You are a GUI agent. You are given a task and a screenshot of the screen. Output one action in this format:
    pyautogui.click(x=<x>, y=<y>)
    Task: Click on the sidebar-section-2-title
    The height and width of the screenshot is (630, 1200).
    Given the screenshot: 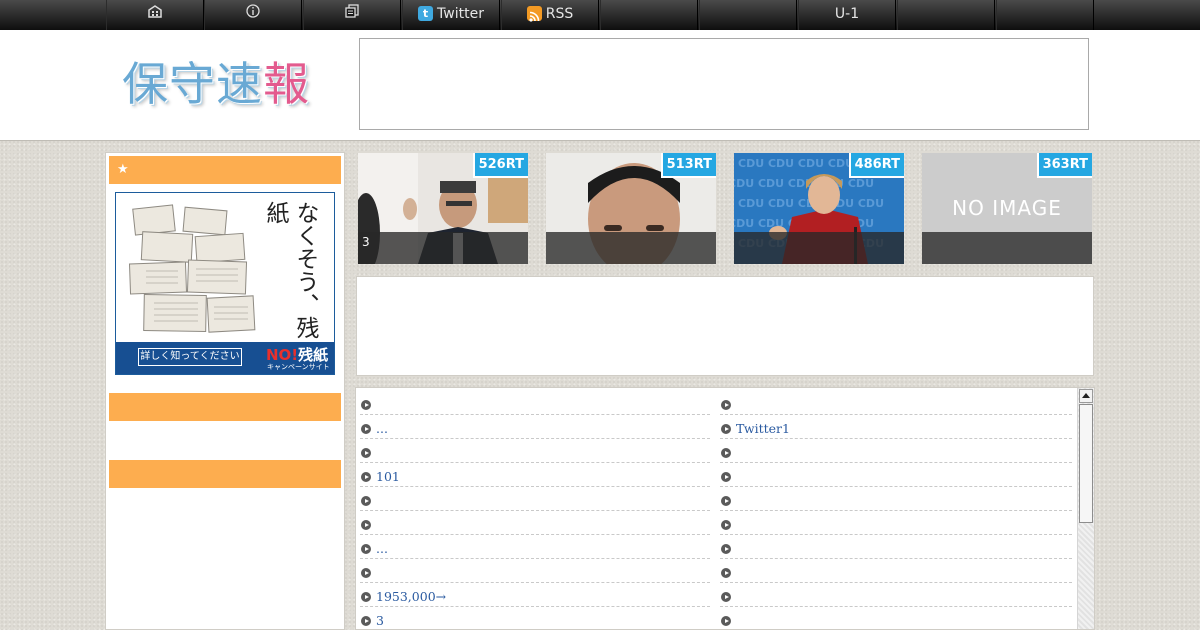 What is the action you would take?
    pyautogui.click(x=225, y=407)
    